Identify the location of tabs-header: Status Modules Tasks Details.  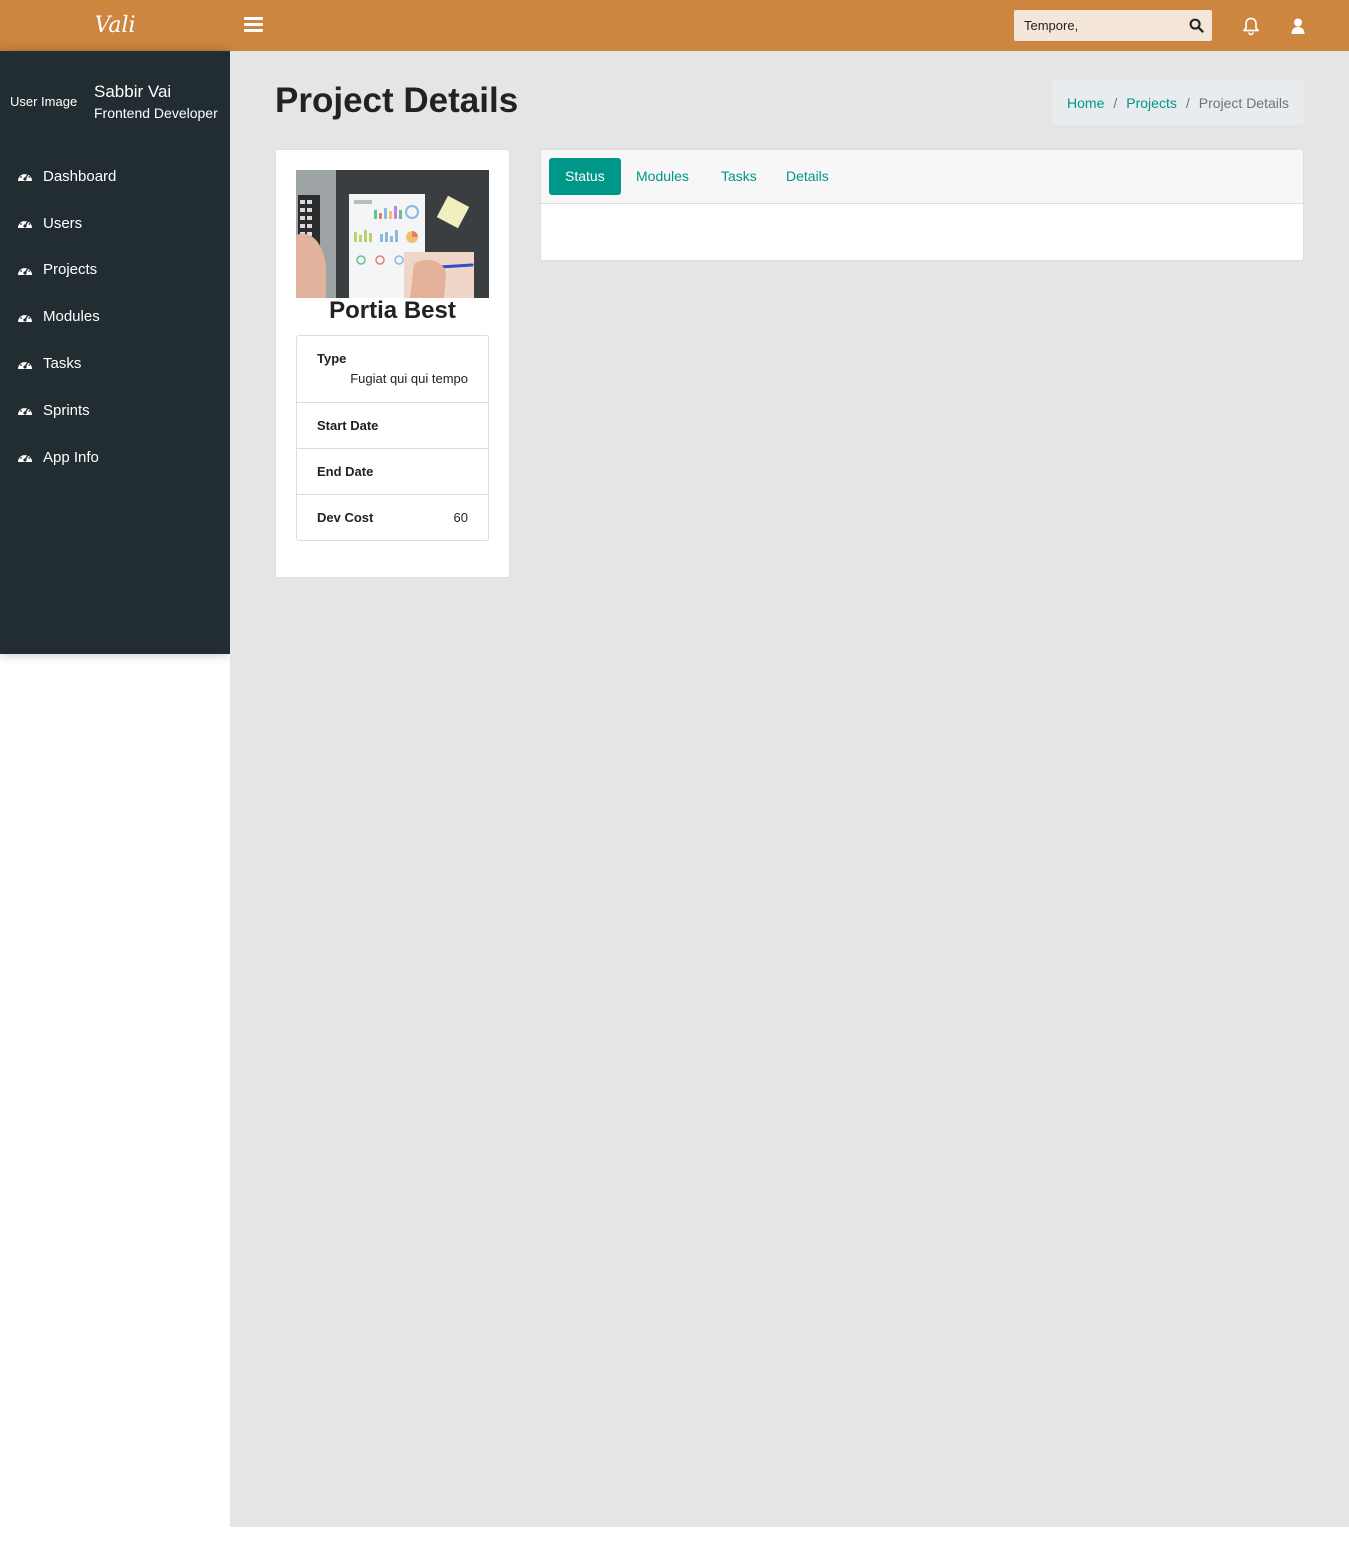
(922, 177).